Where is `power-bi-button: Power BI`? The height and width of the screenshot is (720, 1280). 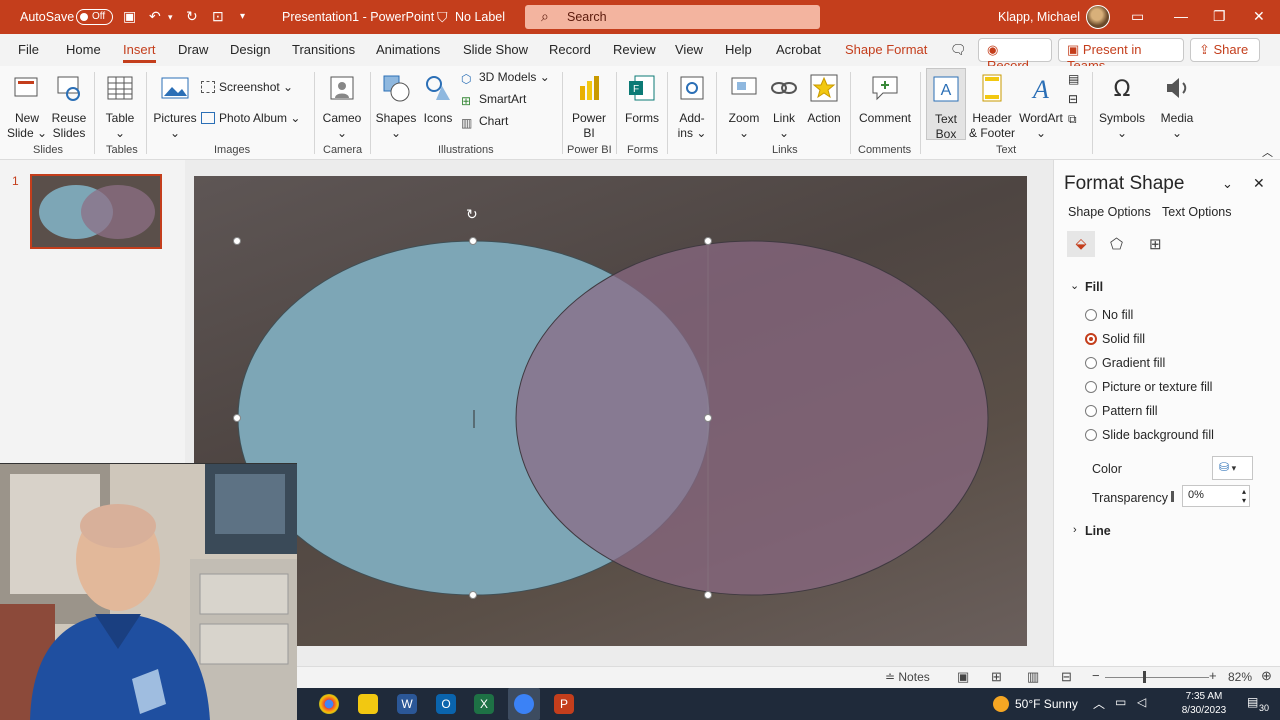 power-bi-button: Power BI is located at coordinates (589, 106).